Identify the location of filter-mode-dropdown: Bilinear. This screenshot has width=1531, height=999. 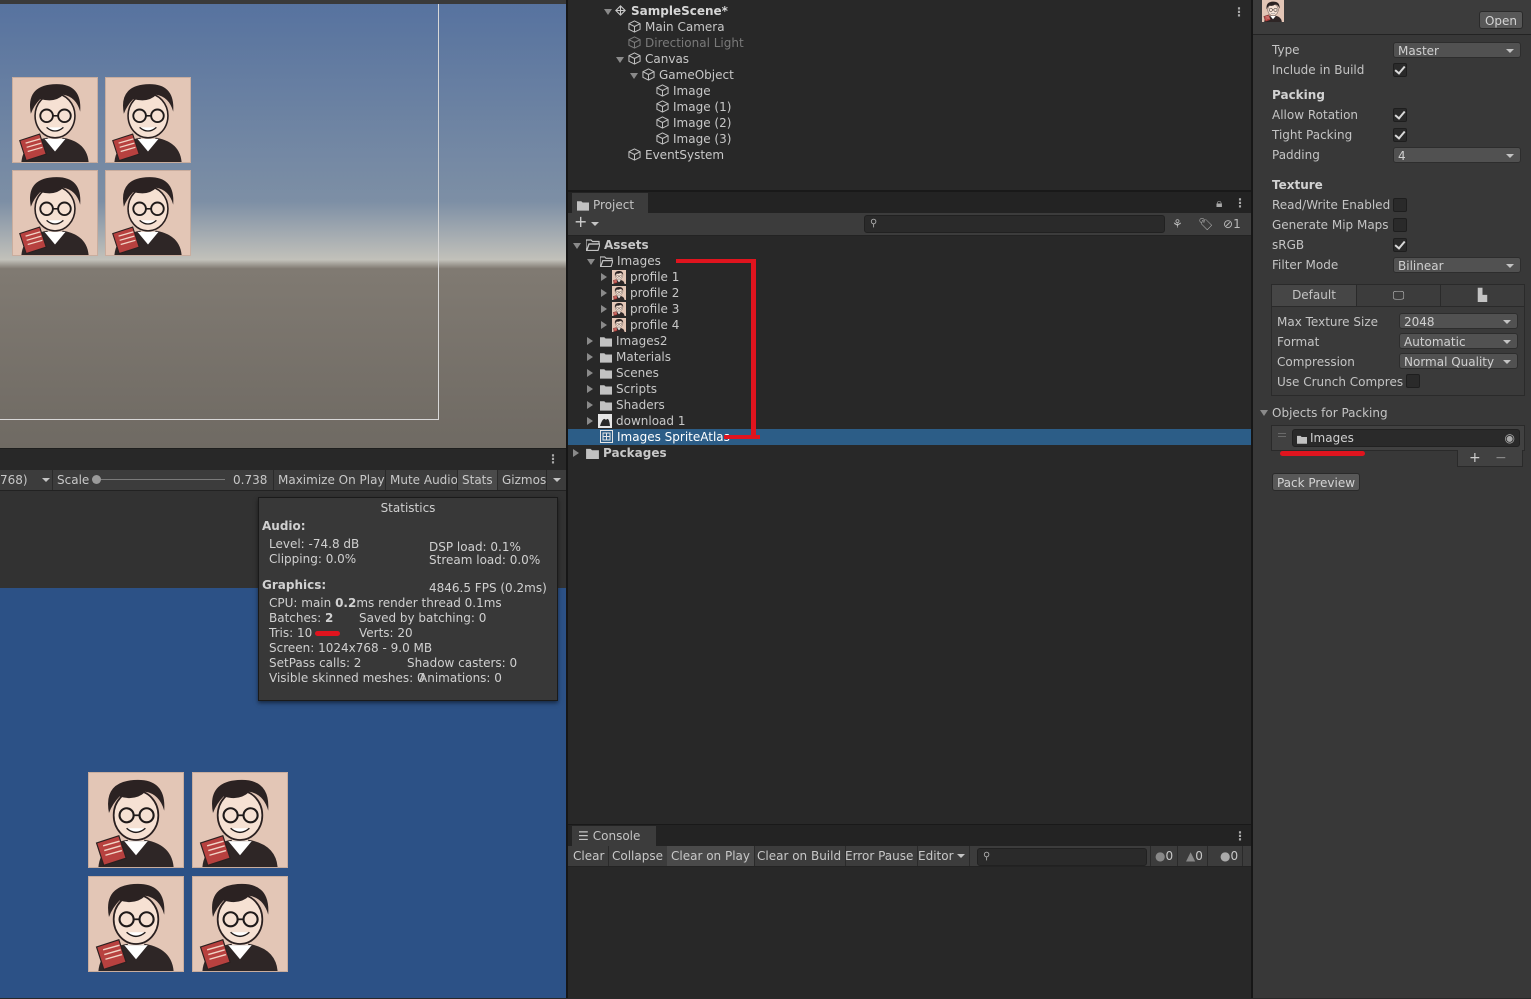
(1457, 265).